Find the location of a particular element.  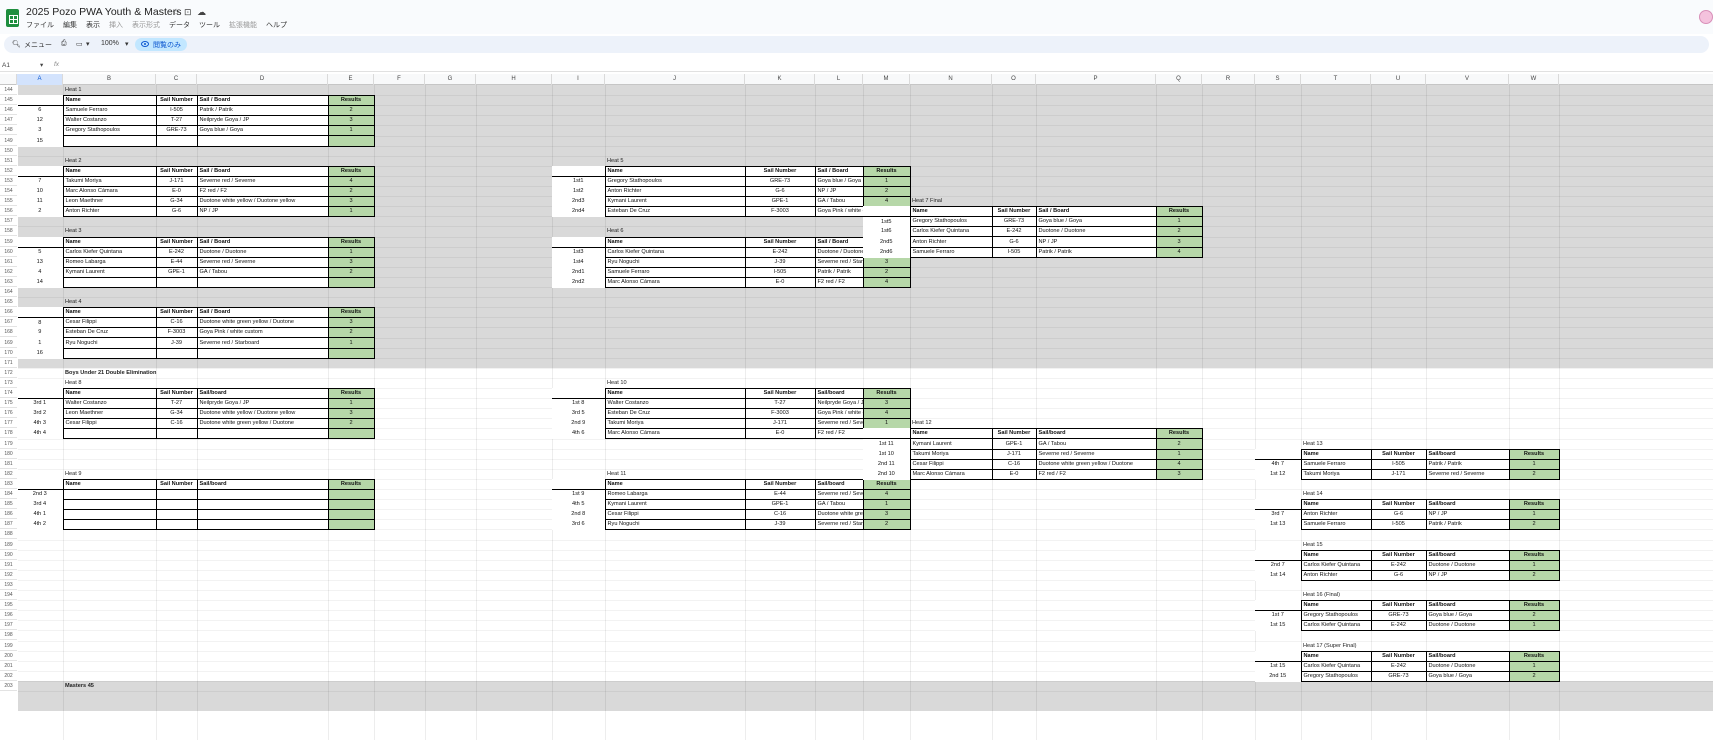

seed-cell: 1st4 is located at coordinates (579, 262).